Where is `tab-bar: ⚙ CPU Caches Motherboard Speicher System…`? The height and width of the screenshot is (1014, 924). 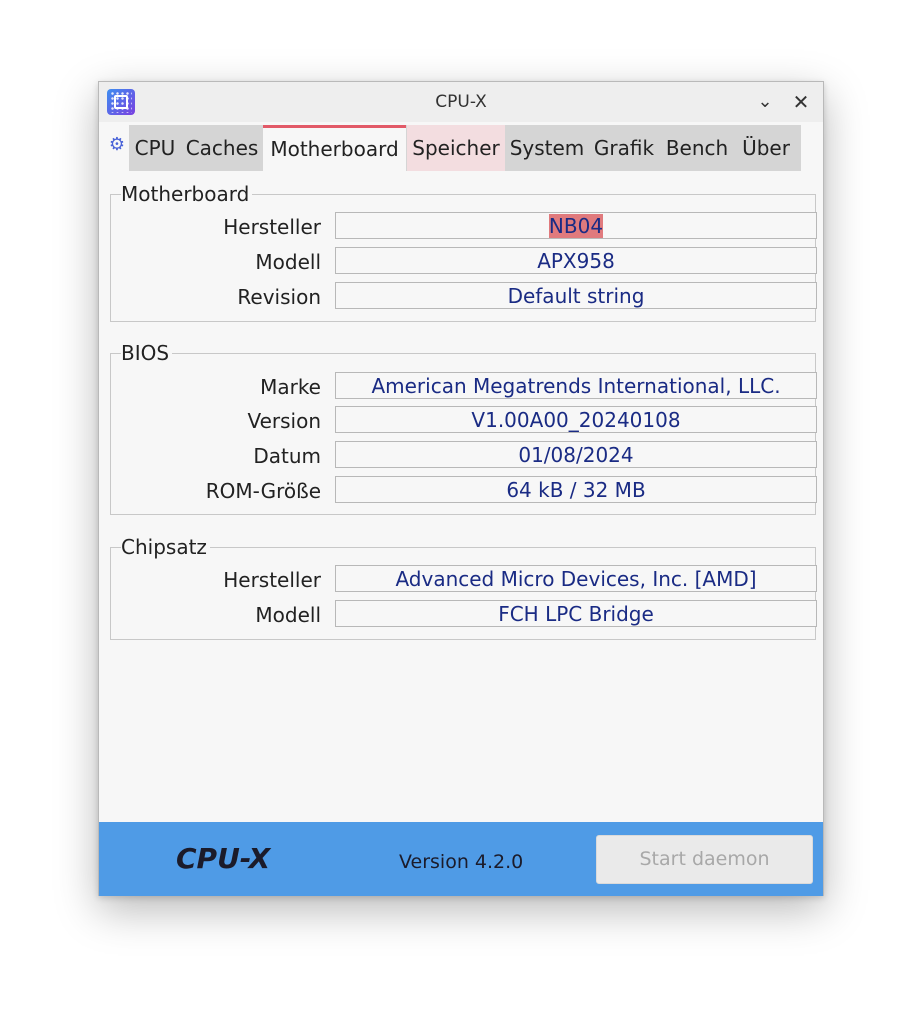
tab-bar: ⚙ CPU Caches Motherboard Speicher System… is located at coordinates (462, 147).